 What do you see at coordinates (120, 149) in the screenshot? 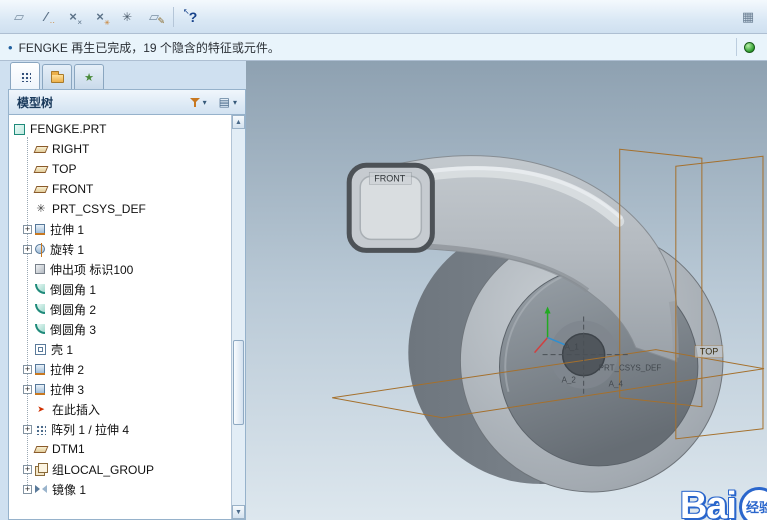
I see `tree-item-right: RIGHT` at bounding box center [120, 149].